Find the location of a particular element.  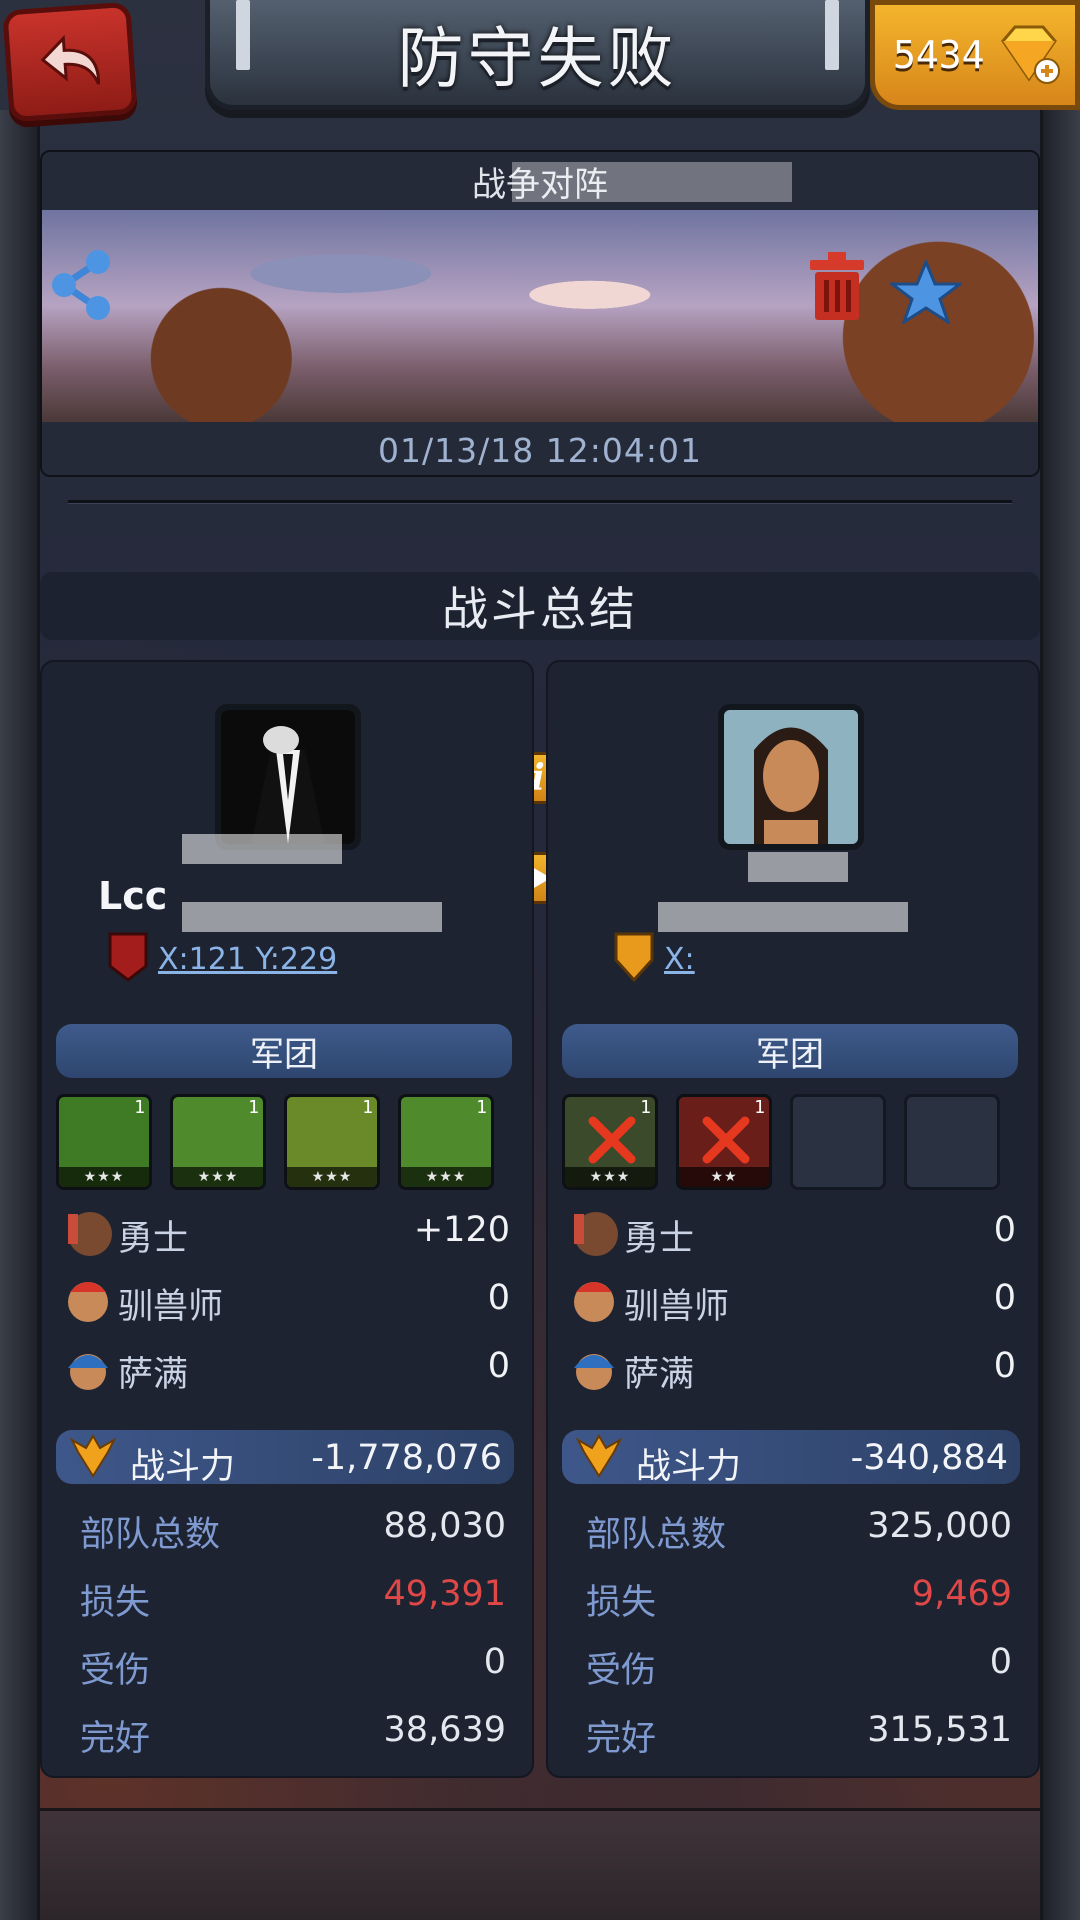

attacker-hero-3: 1 ★★★ is located at coordinates (332, 1142).